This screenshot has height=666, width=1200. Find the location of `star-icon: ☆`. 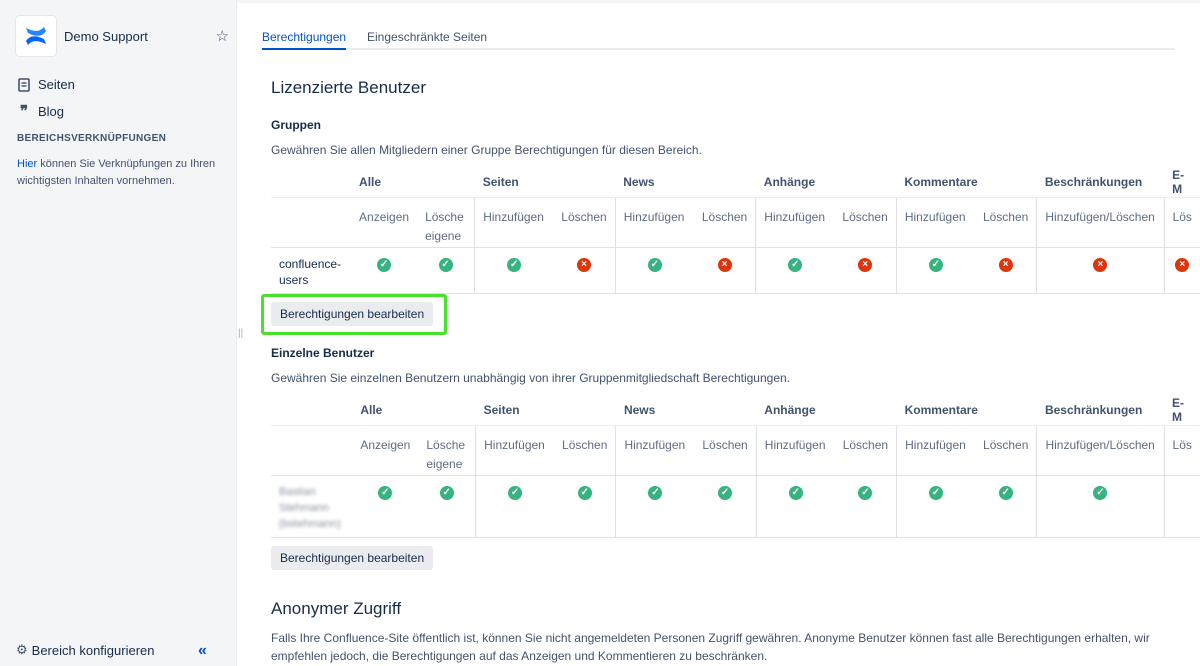

star-icon: ☆ is located at coordinates (222, 36).